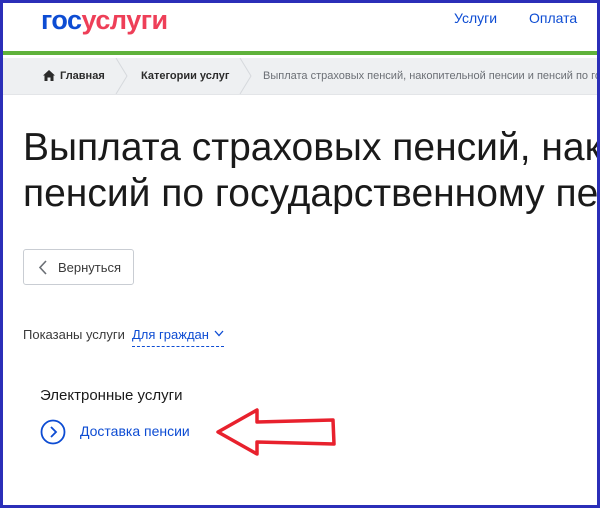  I want to click on chevron-left-icon, so click(42, 267).